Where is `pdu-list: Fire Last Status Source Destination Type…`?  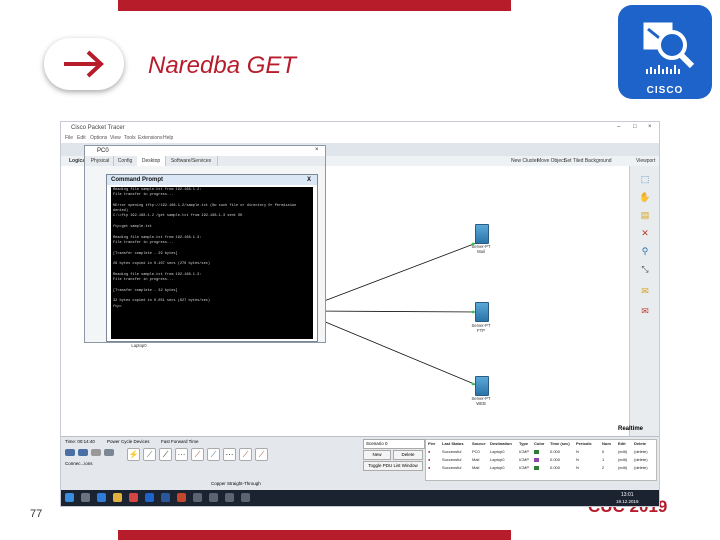
pdu-list: Fire Last Status Source Destination Type… is located at coordinates (541, 460).